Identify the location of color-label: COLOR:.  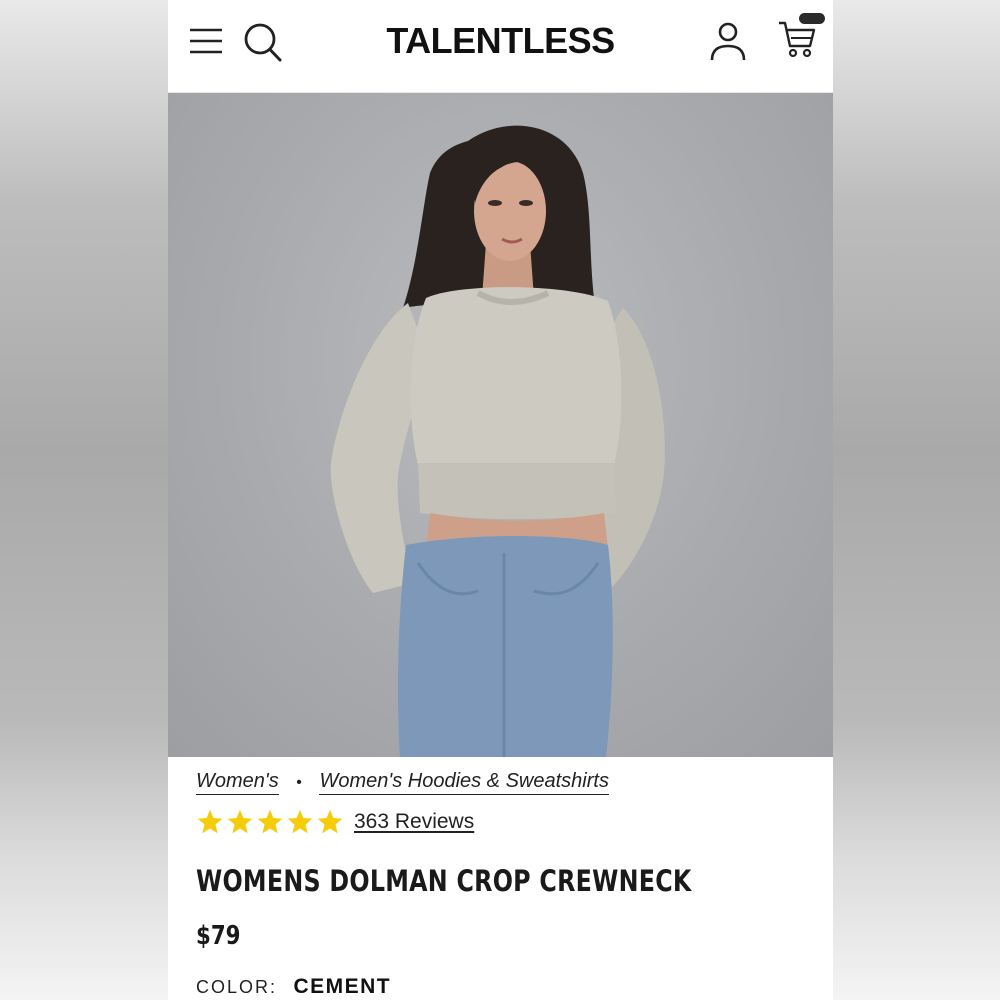
(237, 987).